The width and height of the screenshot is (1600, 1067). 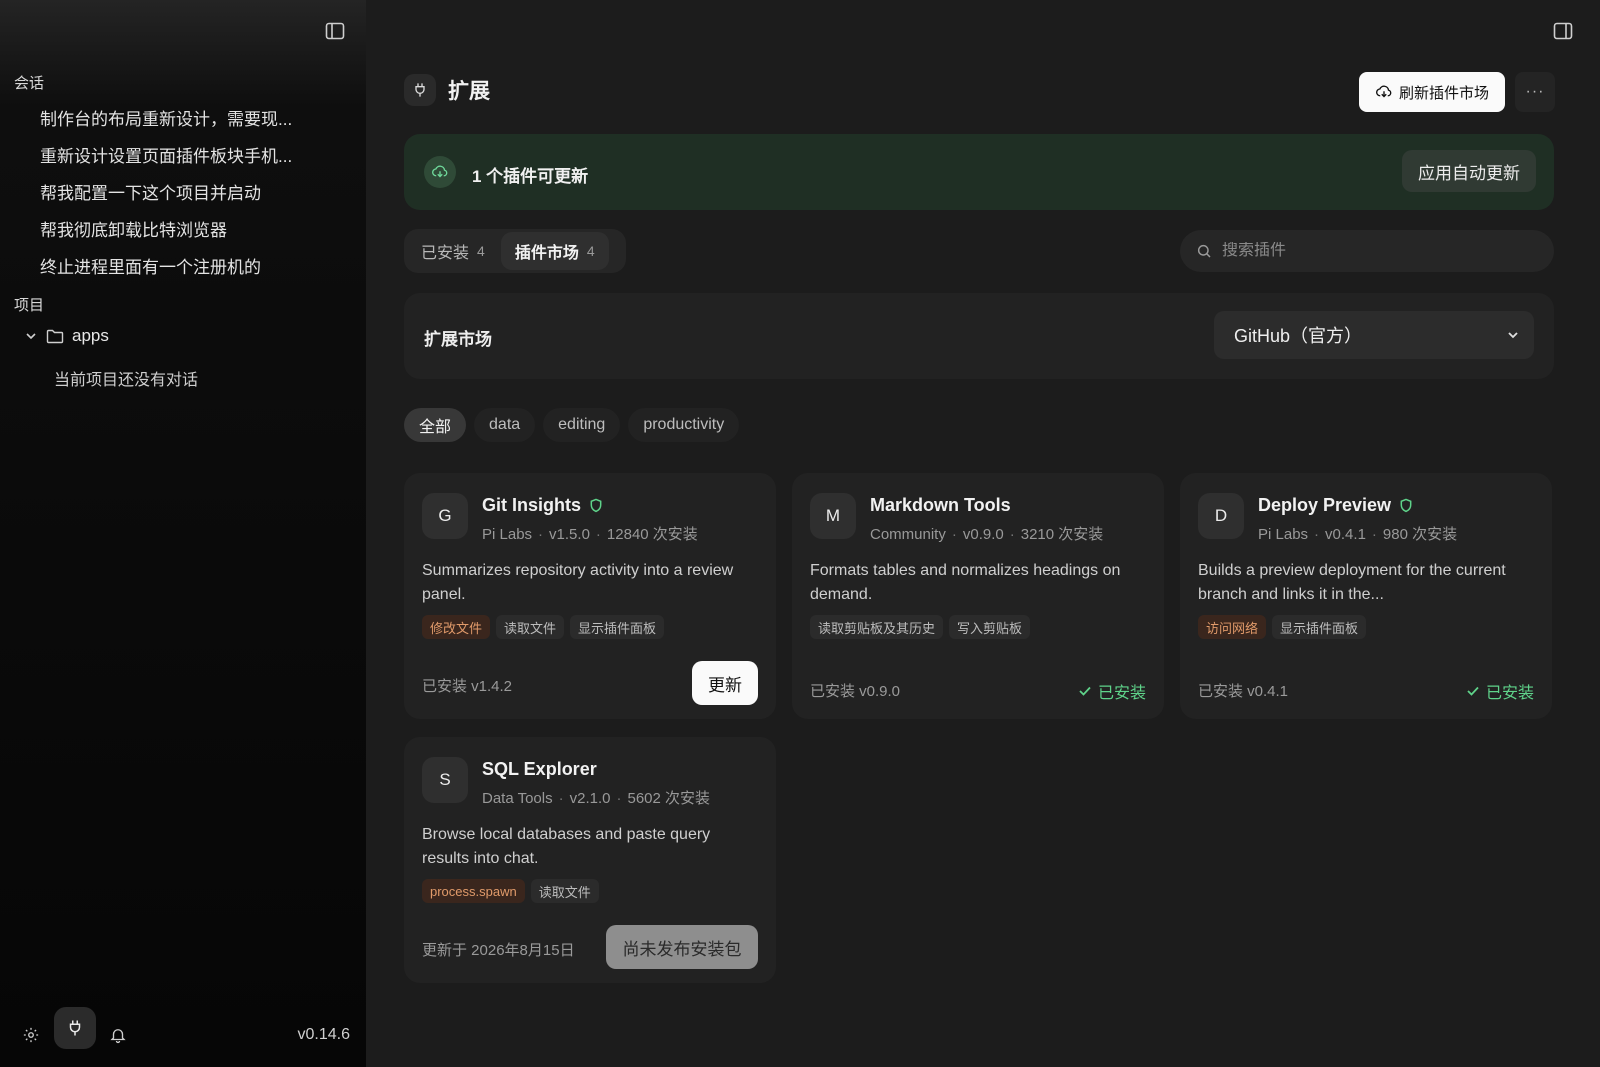 What do you see at coordinates (66, 336) in the screenshot?
I see `project-folder-apps: apps` at bounding box center [66, 336].